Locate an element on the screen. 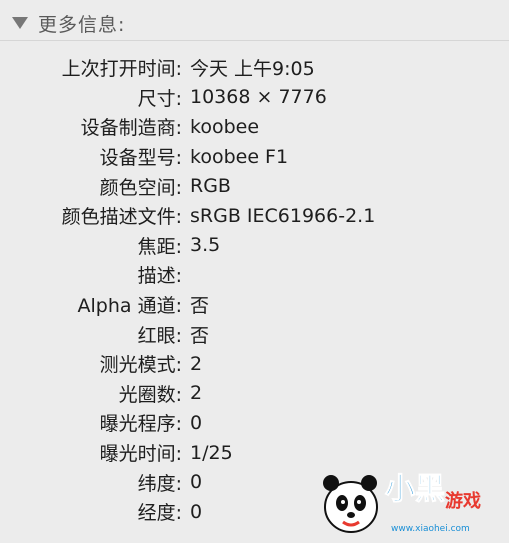 The width and height of the screenshot is (509, 543). watermark-brand-big: 小黑 is located at coordinates (415, 489).